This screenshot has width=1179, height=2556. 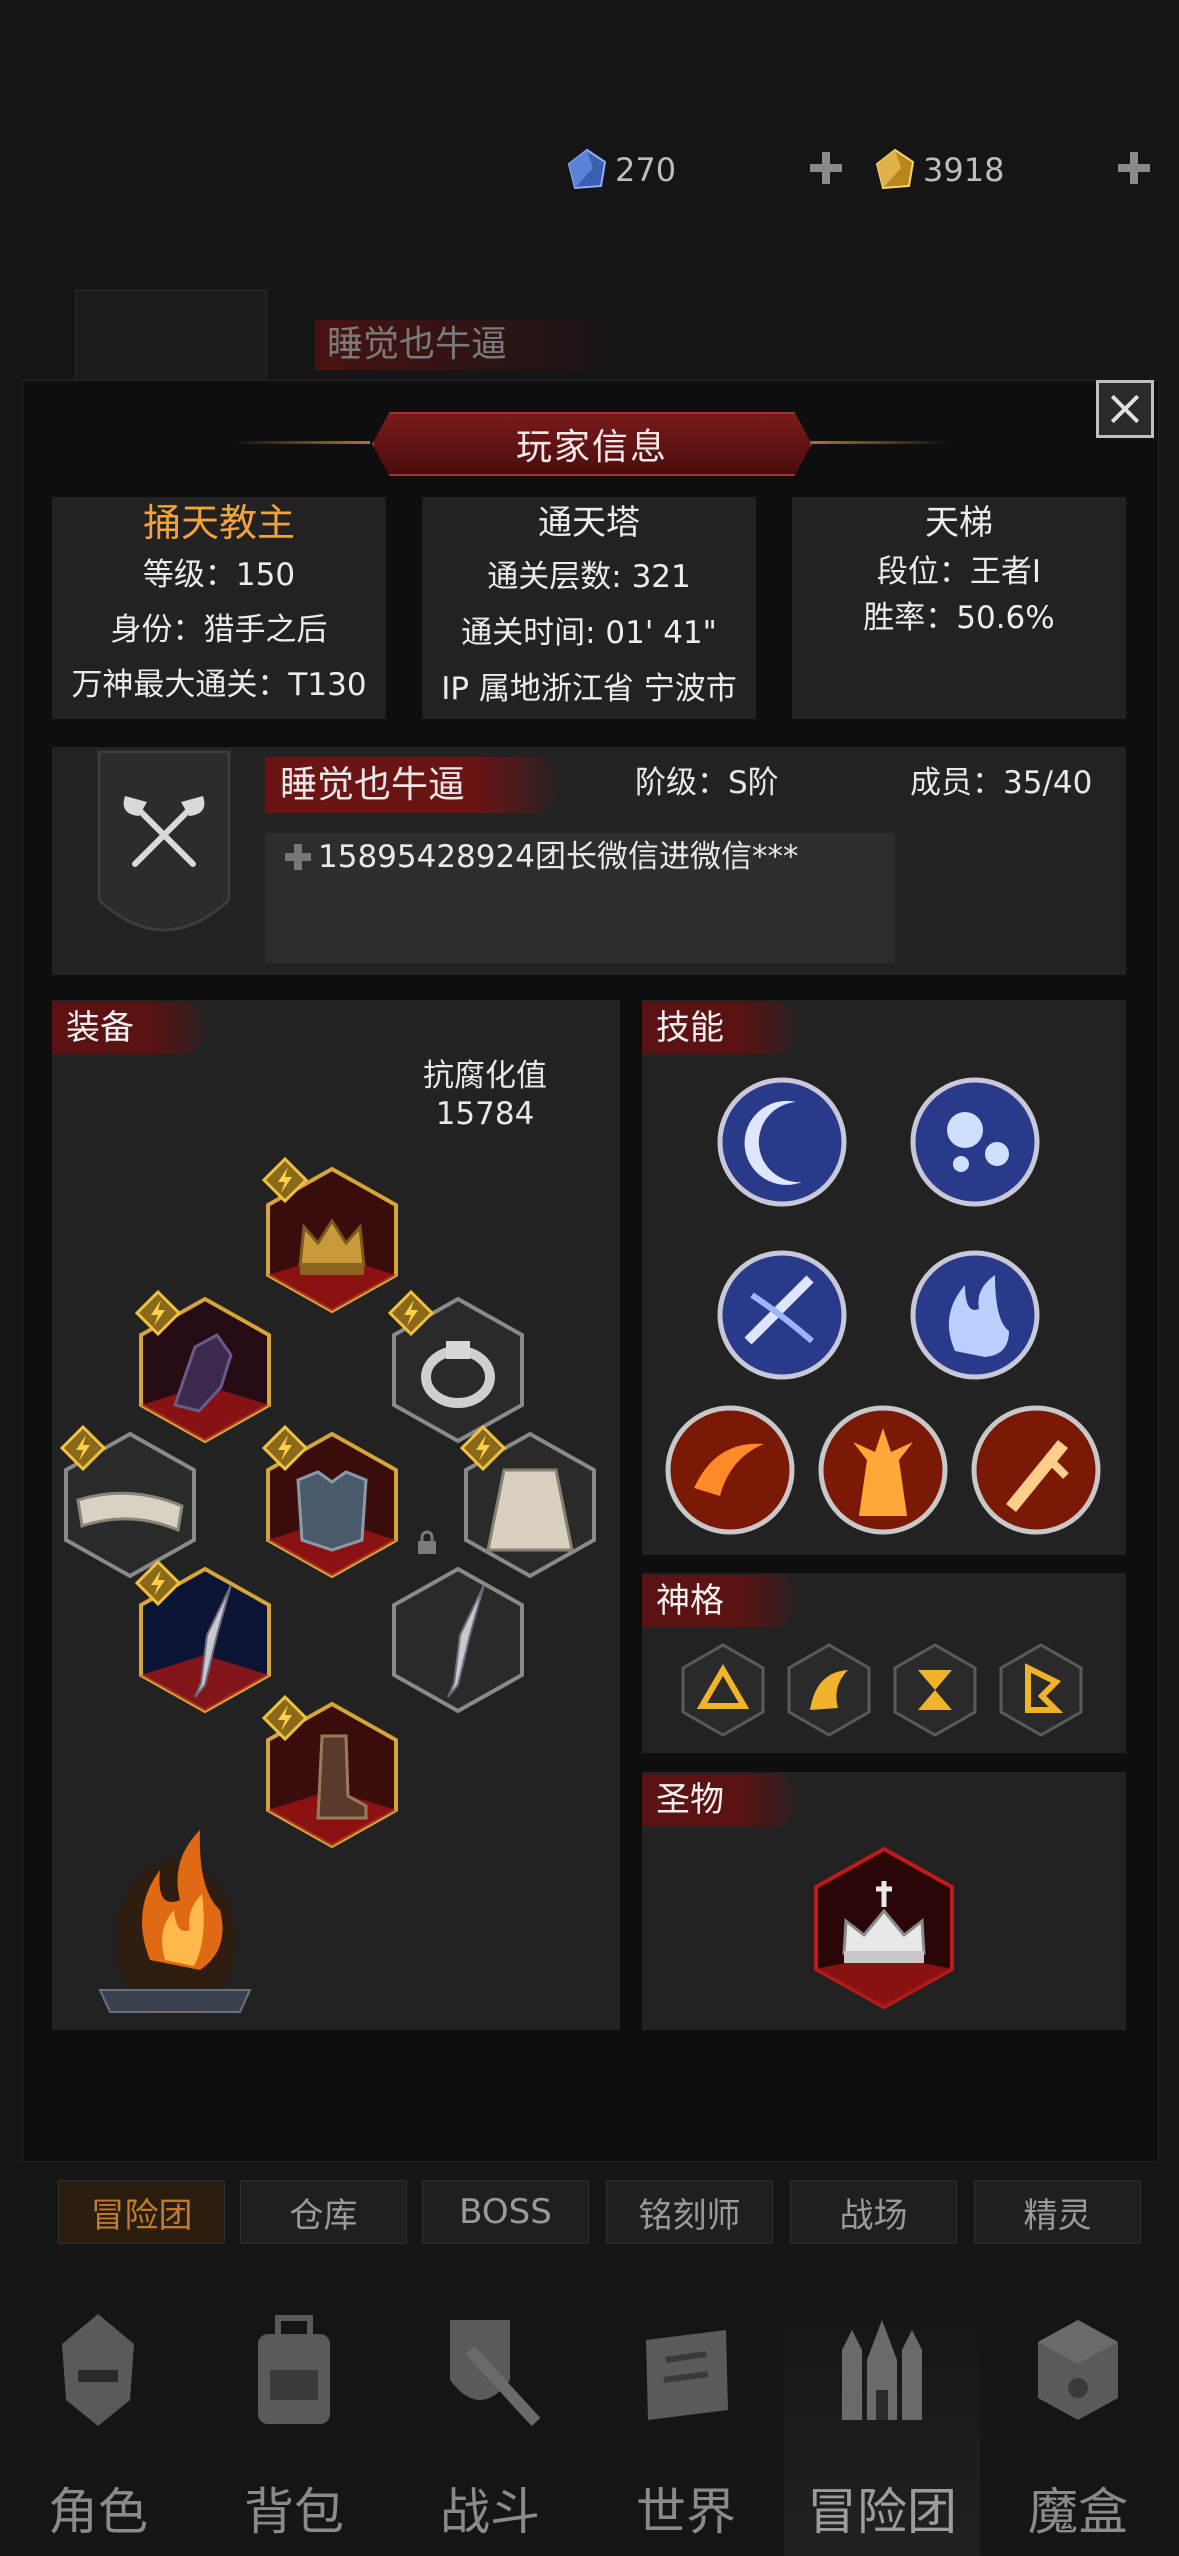 What do you see at coordinates (592, 444) in the screenshot?
I see `modal-title: 玩家信息` at bounding box center [592, 444].